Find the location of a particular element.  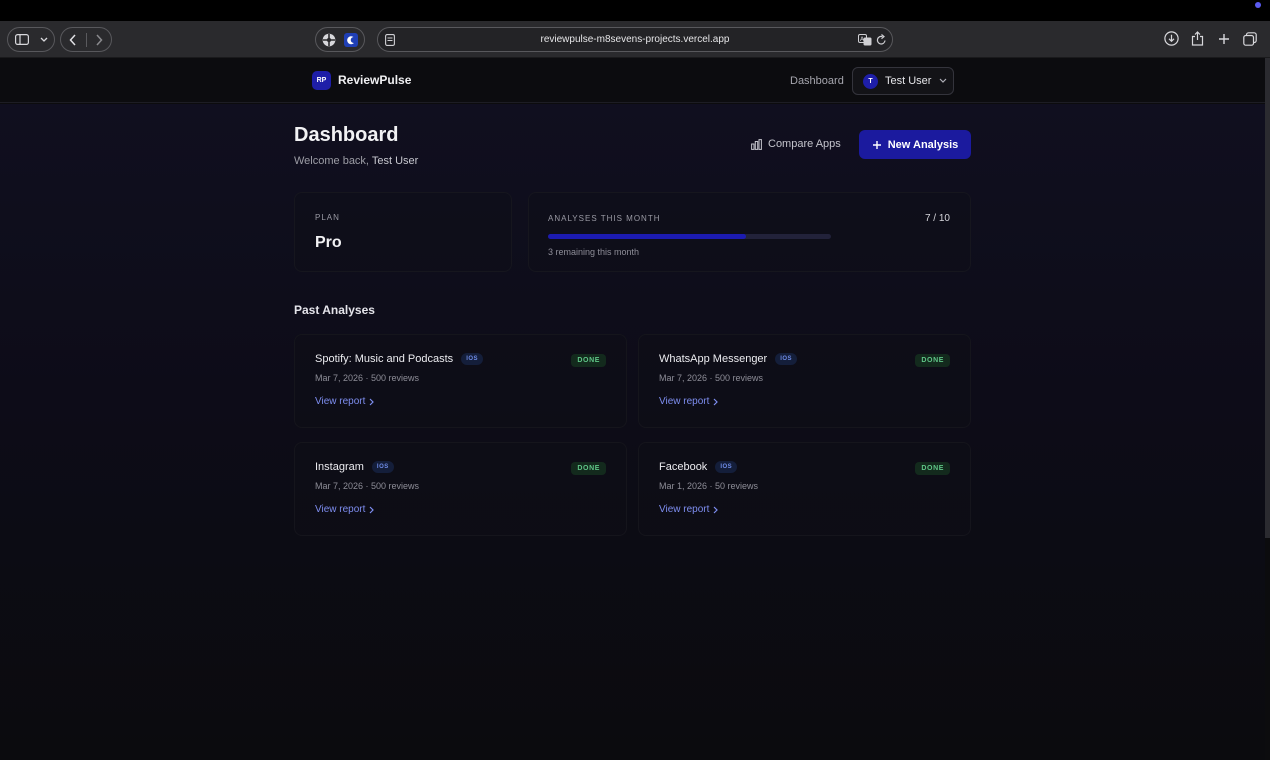

app-logo: RP is located at coordinates (321, 80).